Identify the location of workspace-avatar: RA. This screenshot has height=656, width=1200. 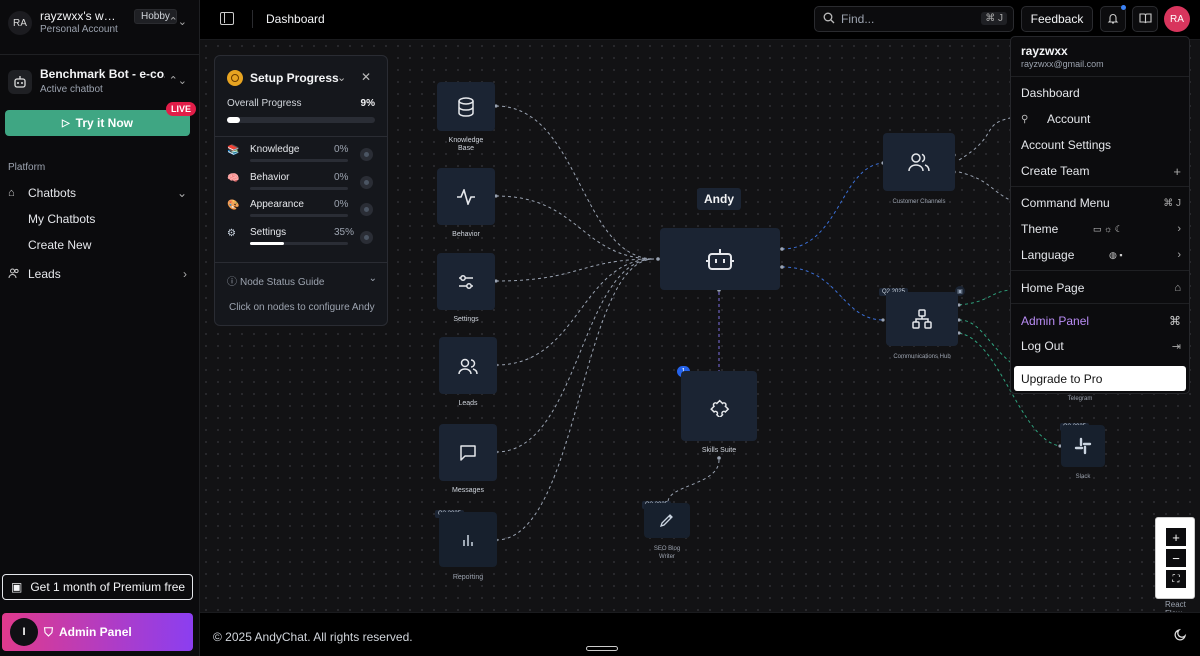
(20, 23).